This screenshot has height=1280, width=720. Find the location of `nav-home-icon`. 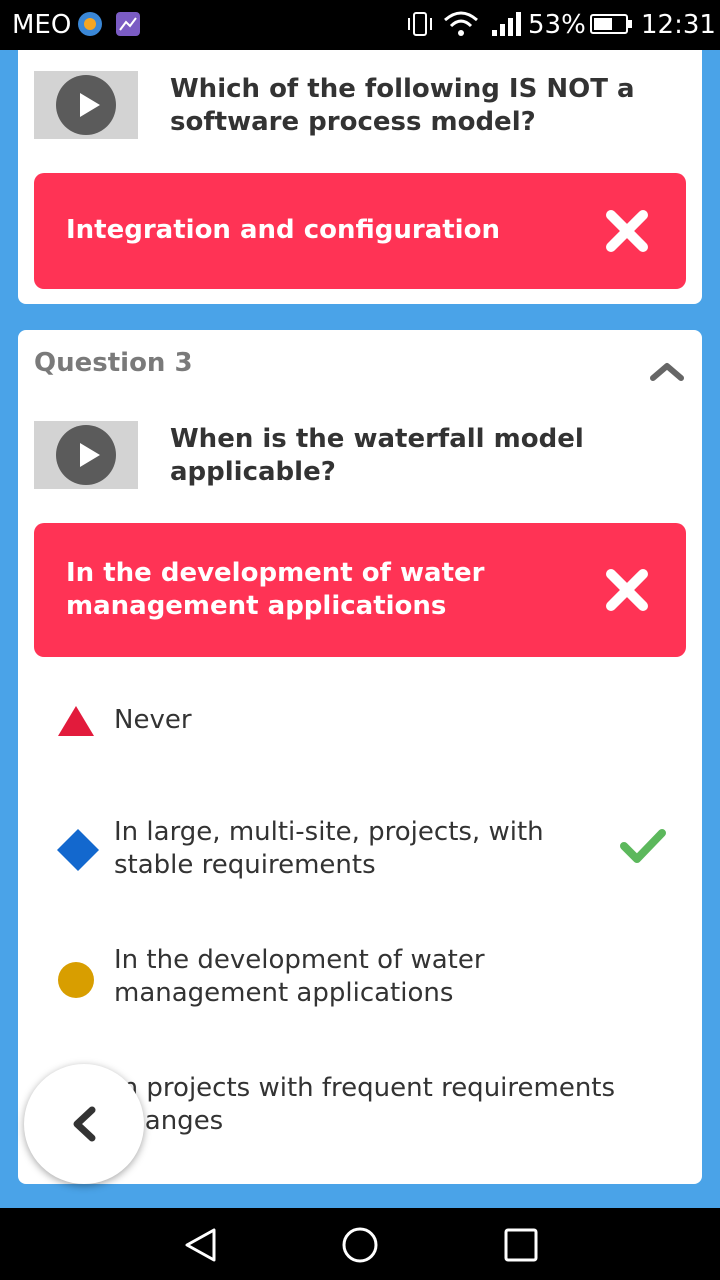

nav-home-icon is located at coordinates (360, 1245).